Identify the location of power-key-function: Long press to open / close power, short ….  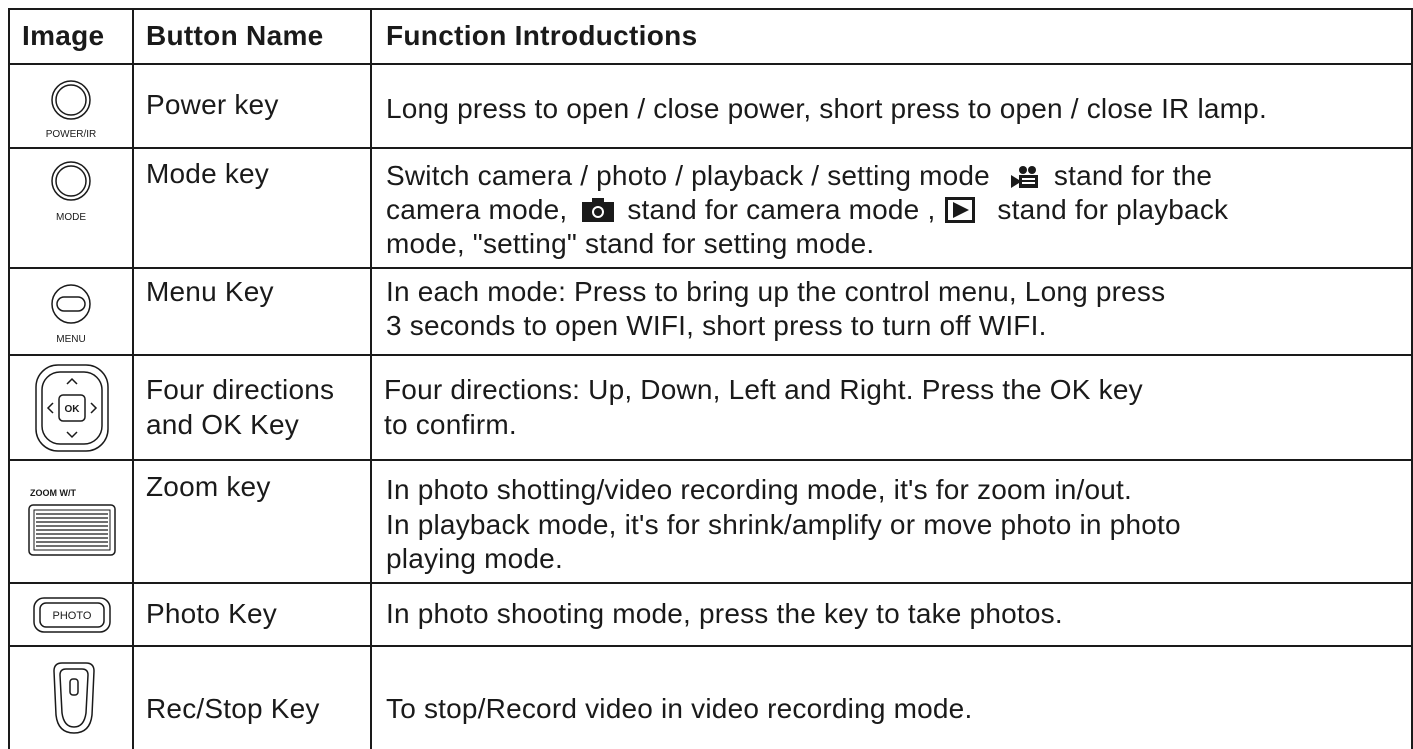
(826, 108).